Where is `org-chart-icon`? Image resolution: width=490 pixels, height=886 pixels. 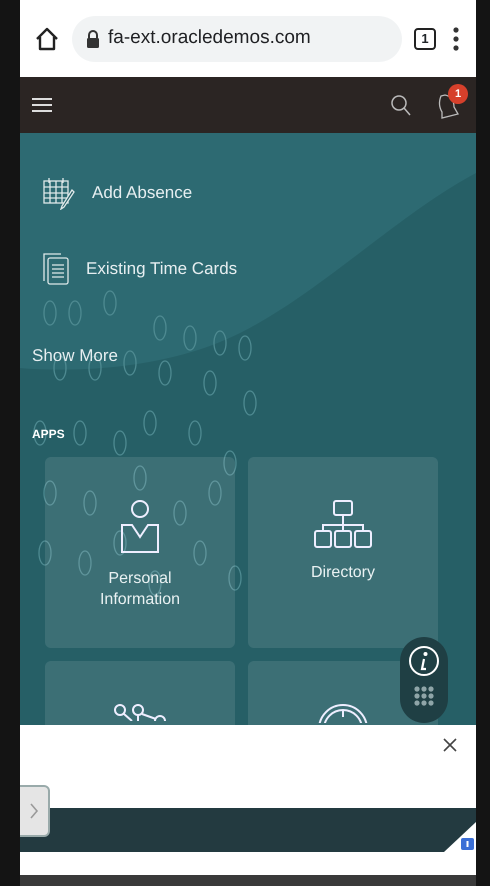
org-chart-icon is located at coordinates (343, 524).